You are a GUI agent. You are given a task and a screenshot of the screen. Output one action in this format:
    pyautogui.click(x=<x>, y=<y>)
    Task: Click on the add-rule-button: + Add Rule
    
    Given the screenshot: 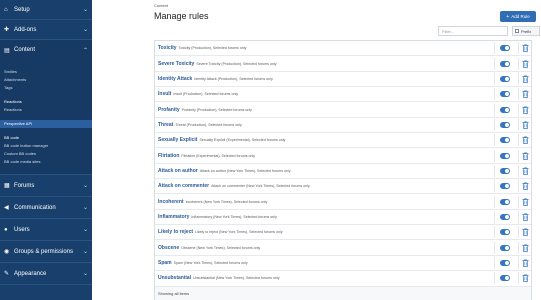 What is the action you would take?
    pyautogui.click(x=518, y=16)
    